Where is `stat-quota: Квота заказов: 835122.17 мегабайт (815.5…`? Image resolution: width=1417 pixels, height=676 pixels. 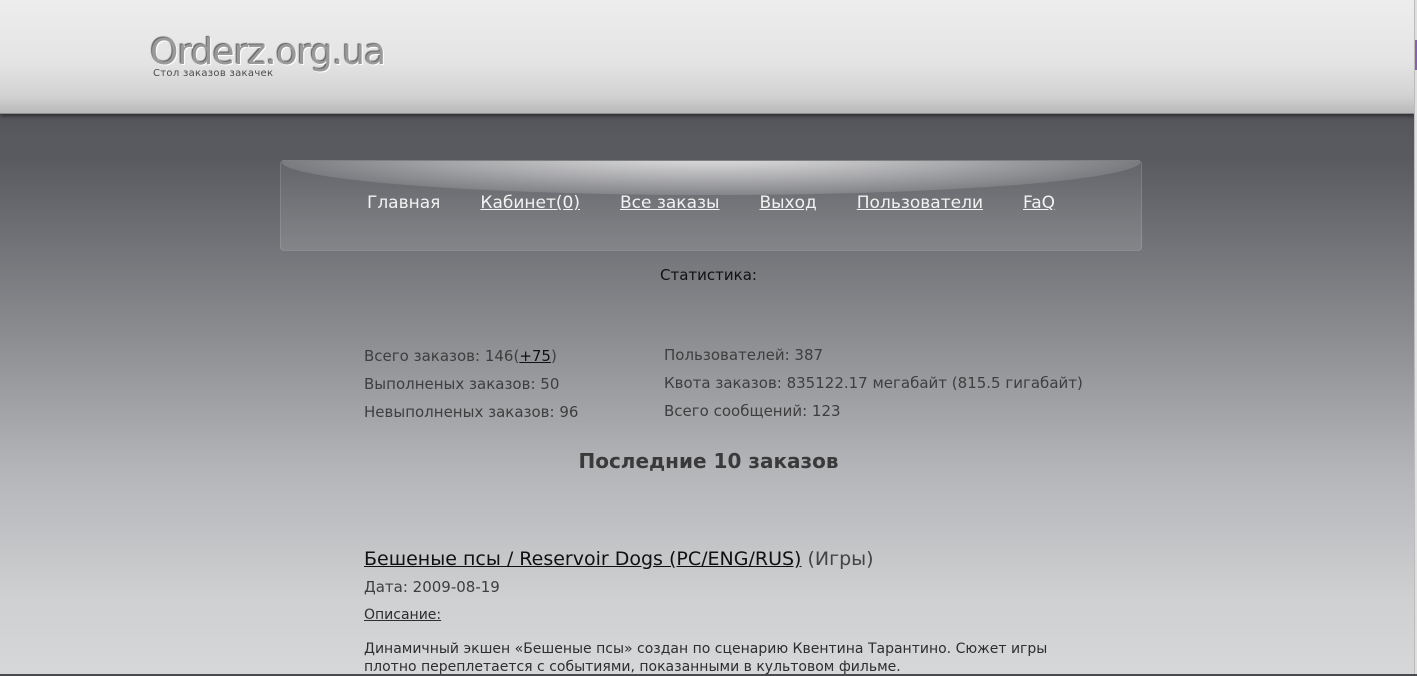 stat-quota: Квота заказов: 835122.17 мегабайт (815.5… is located at coordinates (873, 383).